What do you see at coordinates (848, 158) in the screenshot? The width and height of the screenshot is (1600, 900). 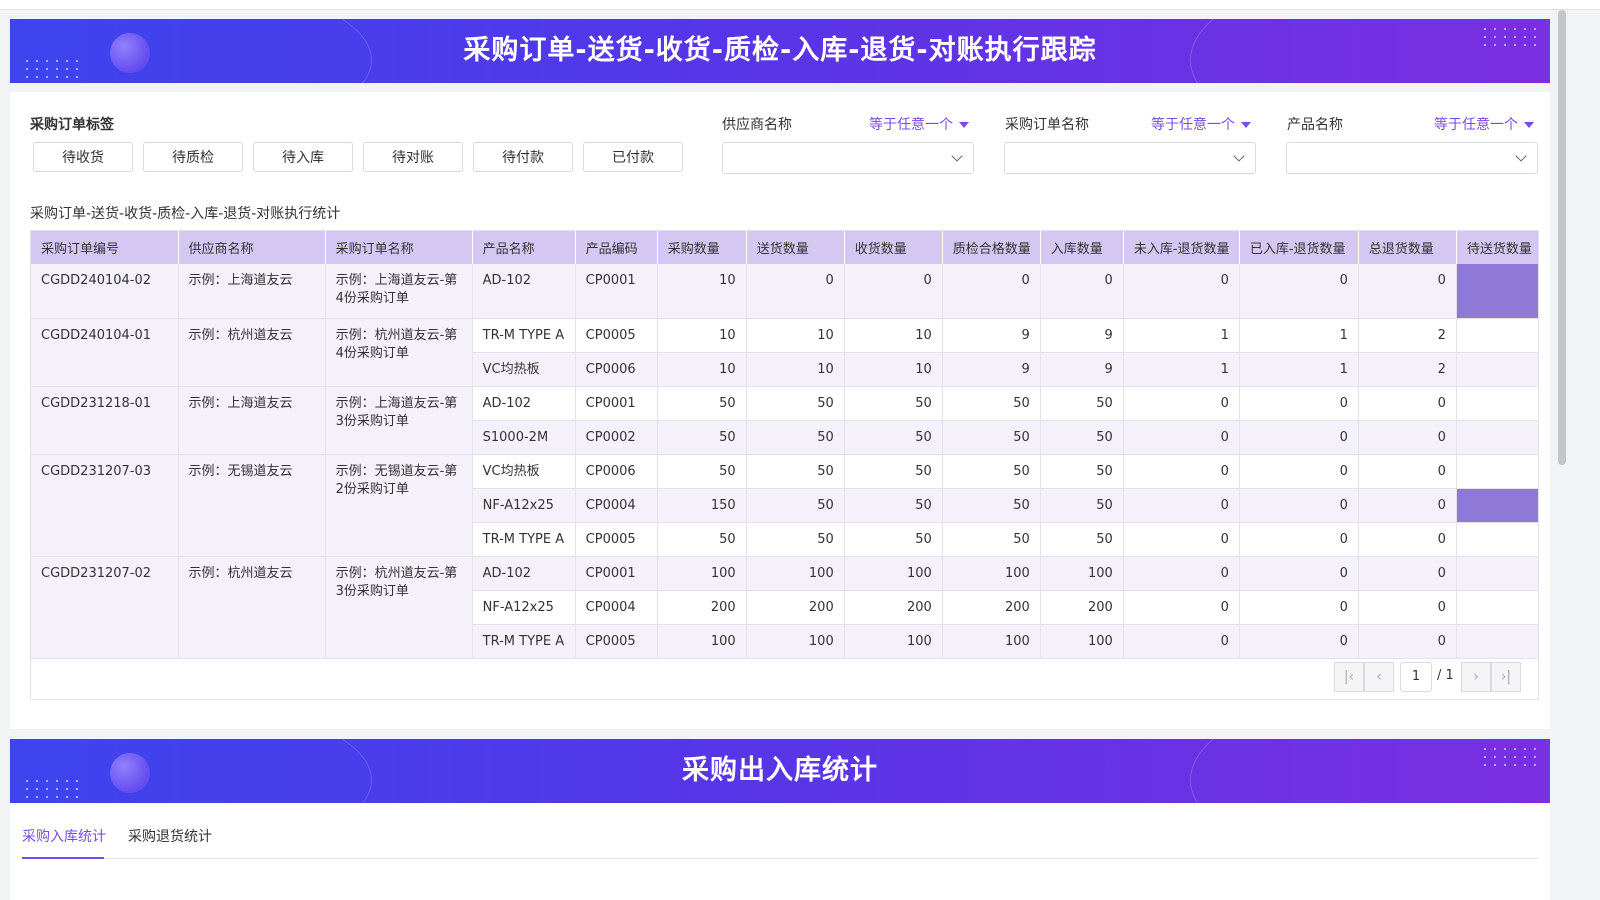 I see `supplier-select` at bounding box center [848, 158].